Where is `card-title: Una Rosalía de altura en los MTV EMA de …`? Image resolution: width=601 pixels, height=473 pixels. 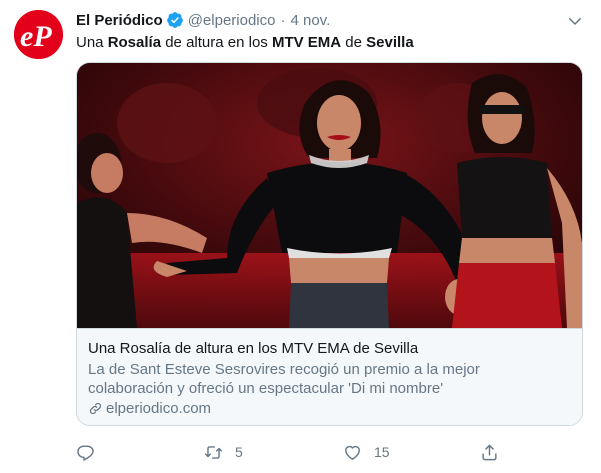
card-title: Una Rosalía de altura en los MTV EMA de … is located at coordinates (253, 348).